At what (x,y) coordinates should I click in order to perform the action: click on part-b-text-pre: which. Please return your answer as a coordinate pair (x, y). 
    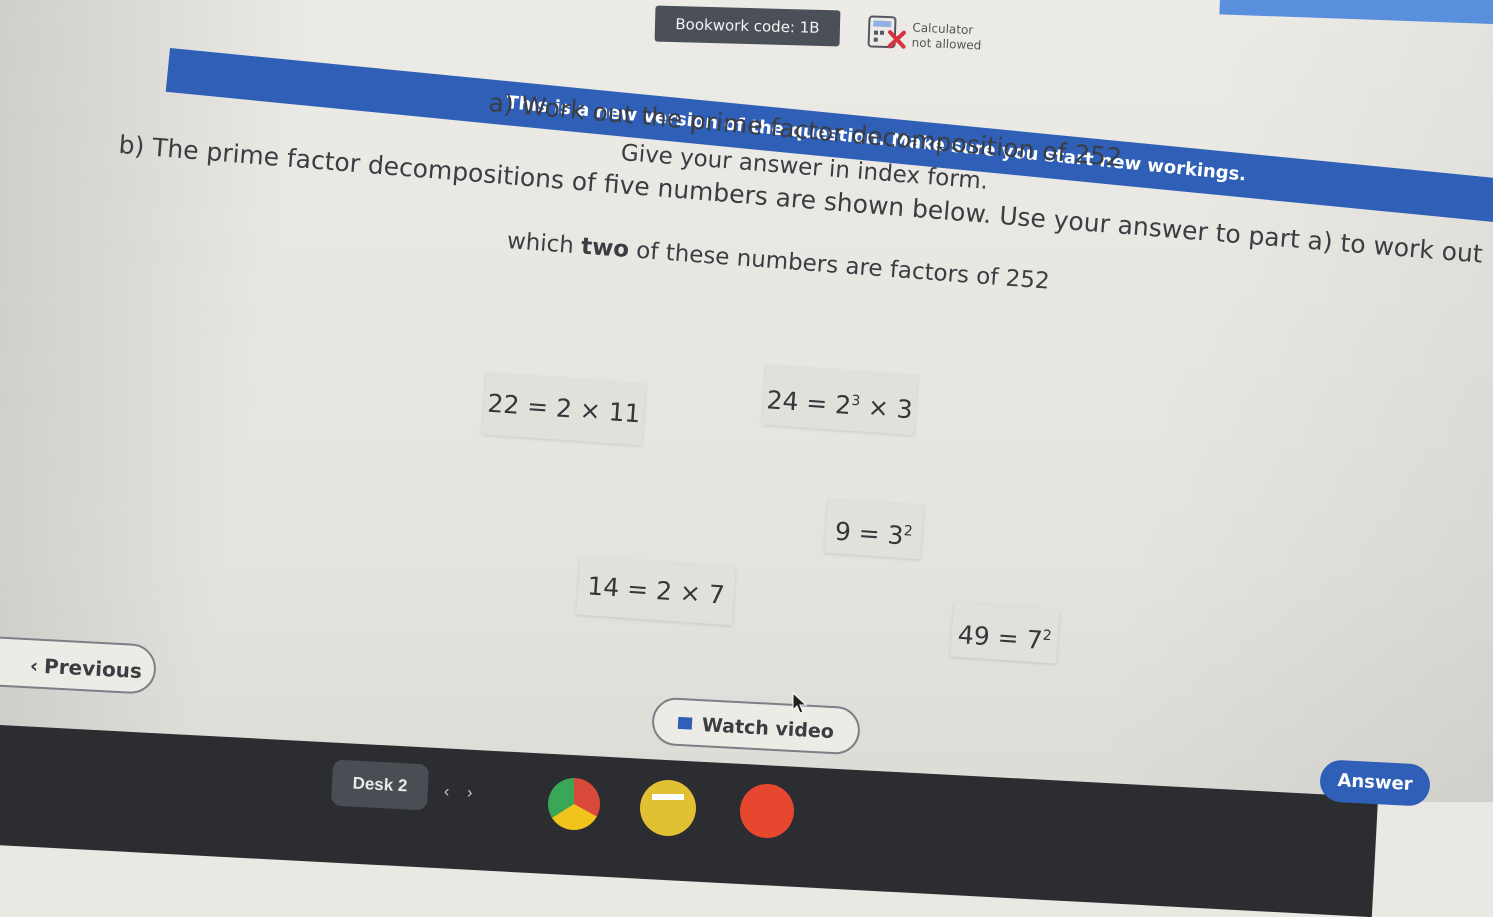
    Looking at the image, I should click on (544, 244).